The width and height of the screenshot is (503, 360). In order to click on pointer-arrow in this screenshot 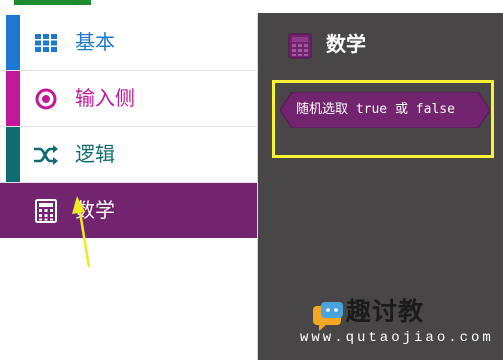, I will do `click(81, 232)`.